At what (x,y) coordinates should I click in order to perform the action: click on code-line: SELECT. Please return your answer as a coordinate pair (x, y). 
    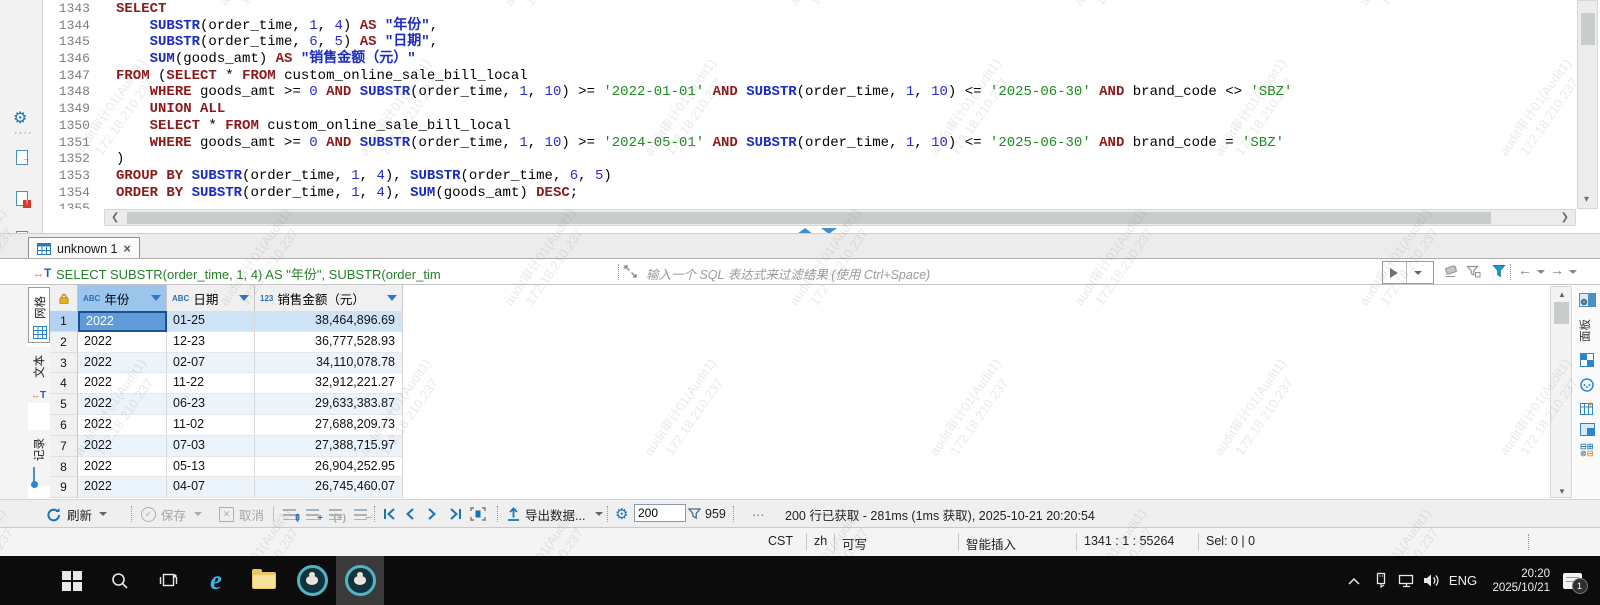
    Looking at the image, I should click on (851, 9).